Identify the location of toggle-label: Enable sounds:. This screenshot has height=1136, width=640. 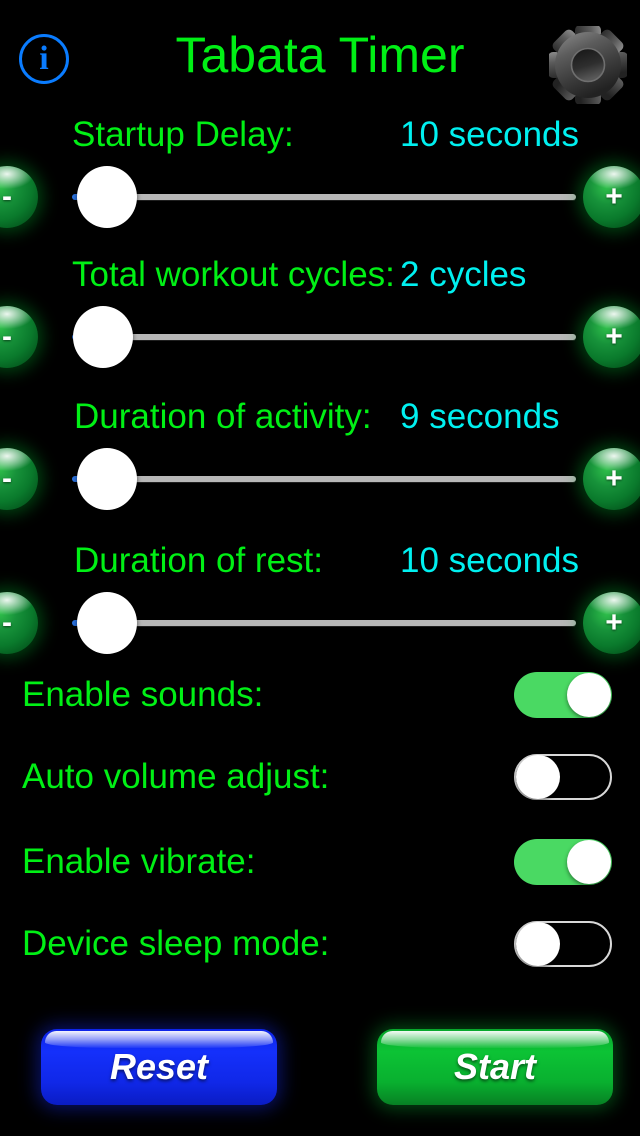
(143, 694).